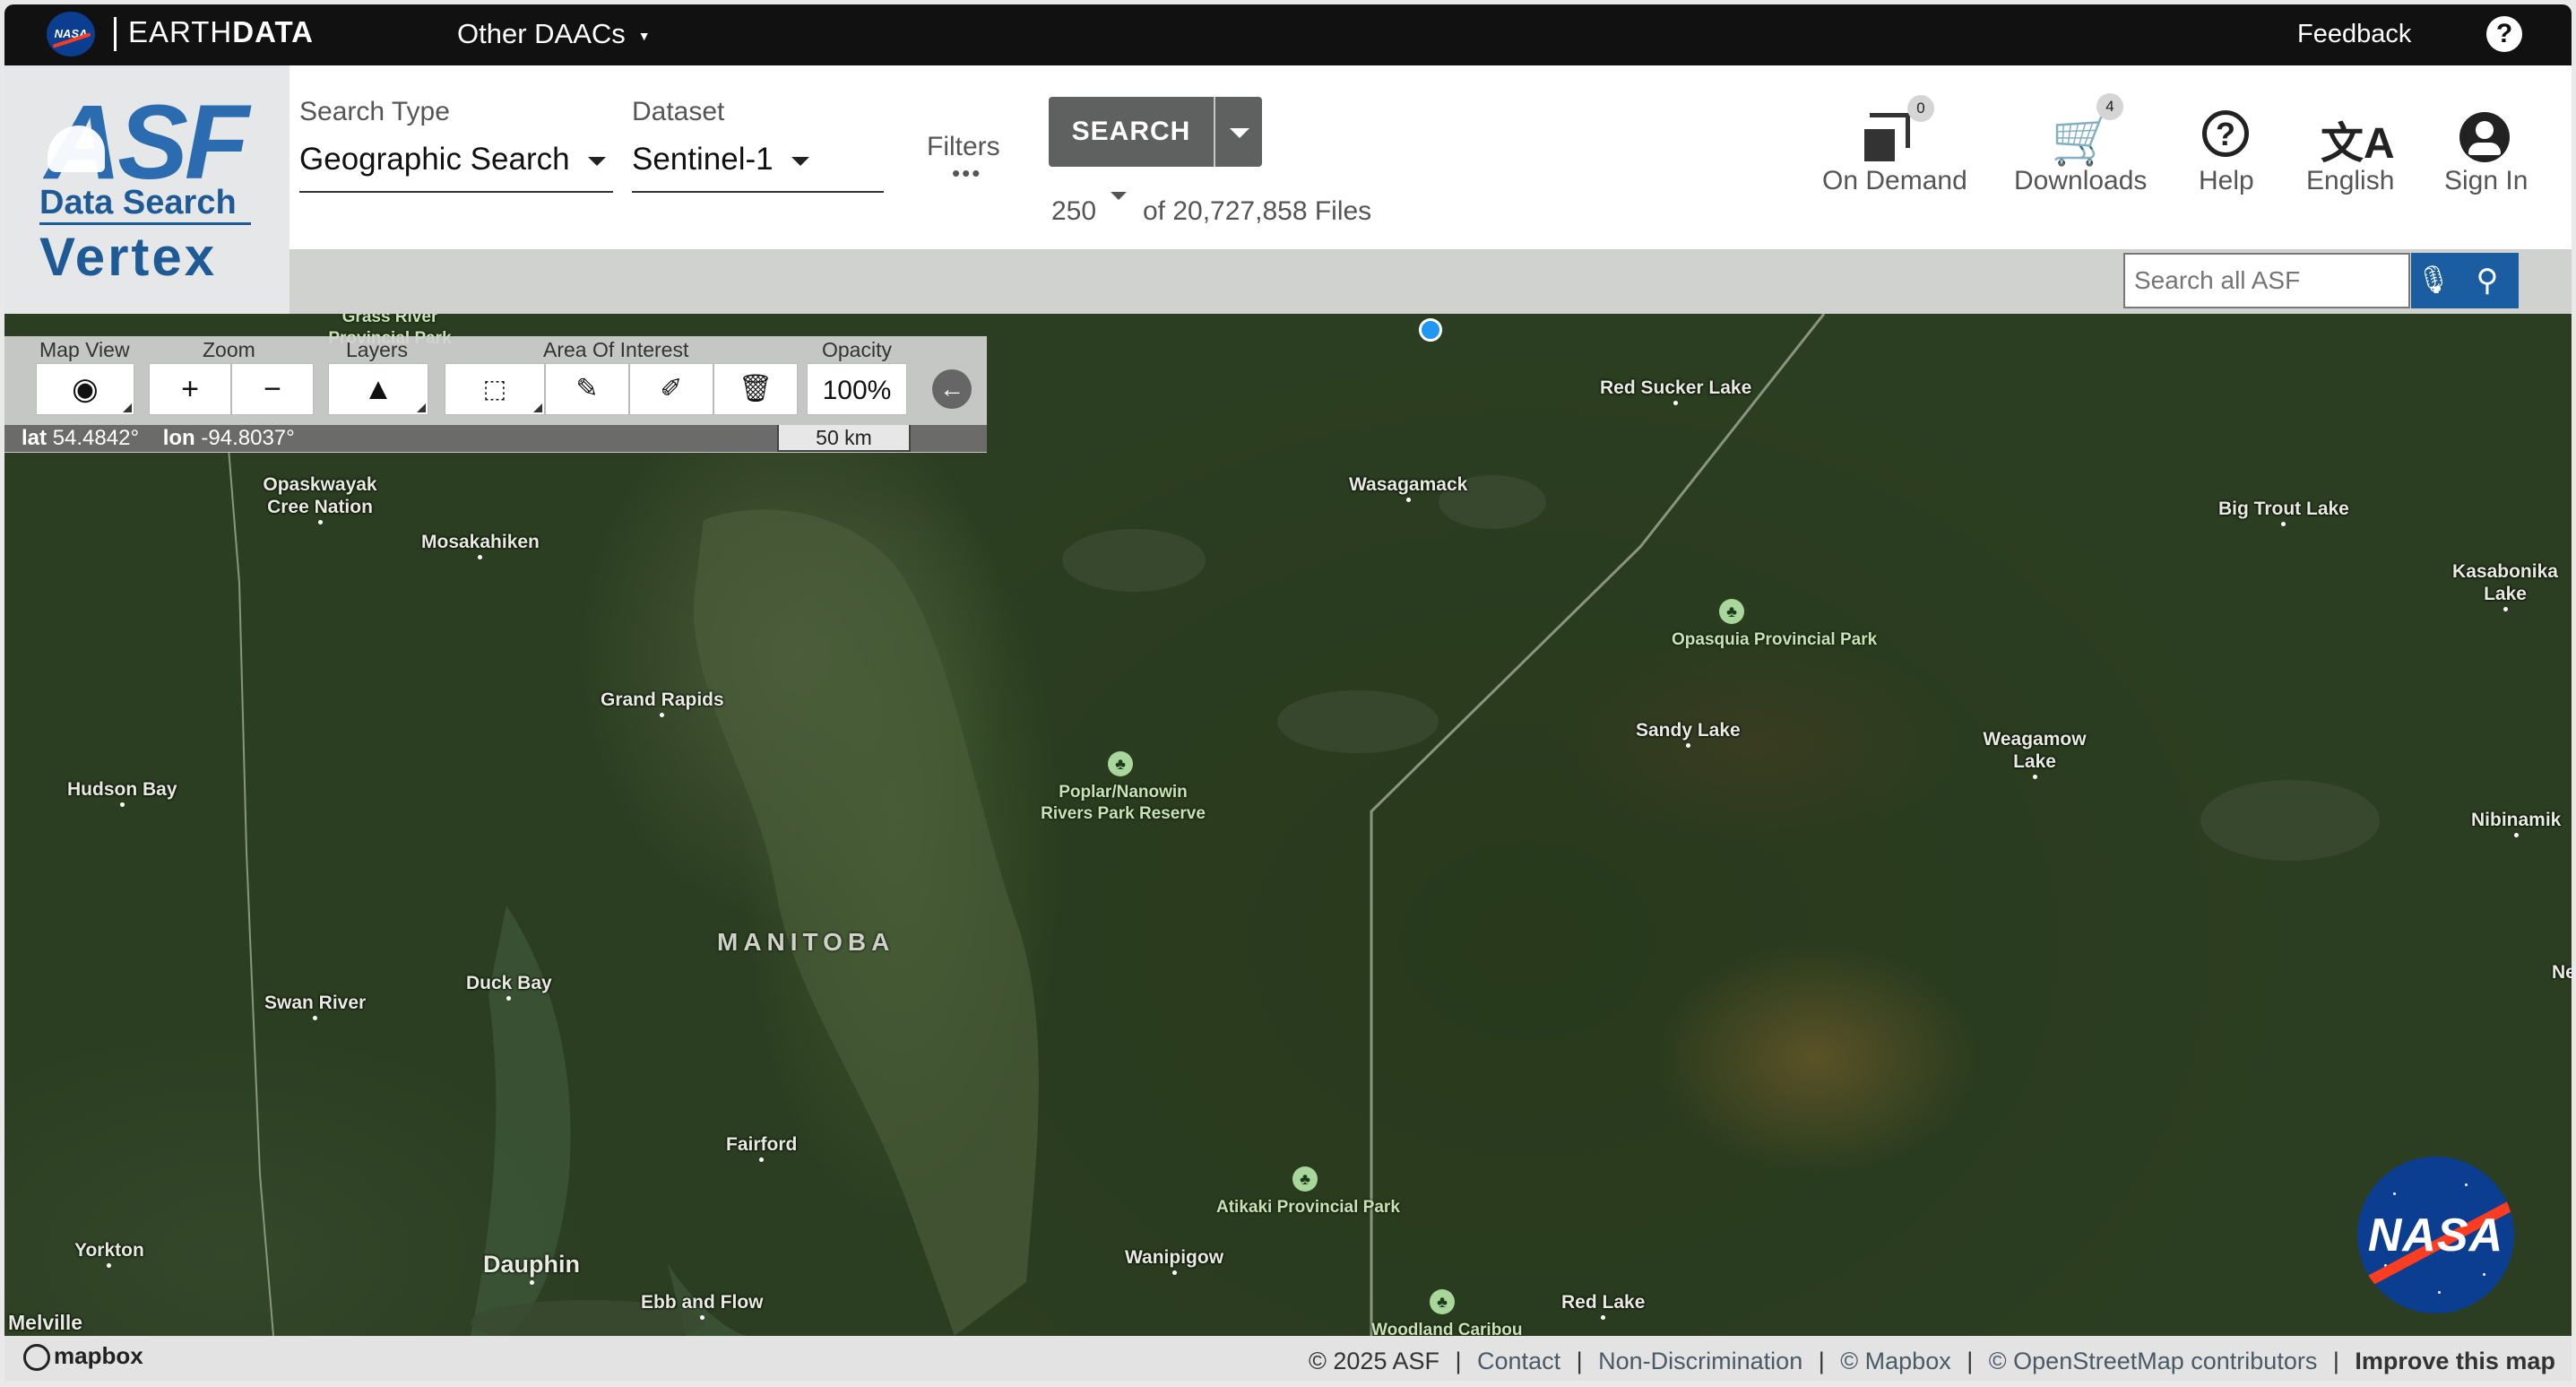 Image resolution: width=2576 pixels, height=1387 pixels. What do you see at coordinates (83, 1357) in the screenshot?
I see `mapbox-logo: mapbox` at bounding box center [83, 1357].